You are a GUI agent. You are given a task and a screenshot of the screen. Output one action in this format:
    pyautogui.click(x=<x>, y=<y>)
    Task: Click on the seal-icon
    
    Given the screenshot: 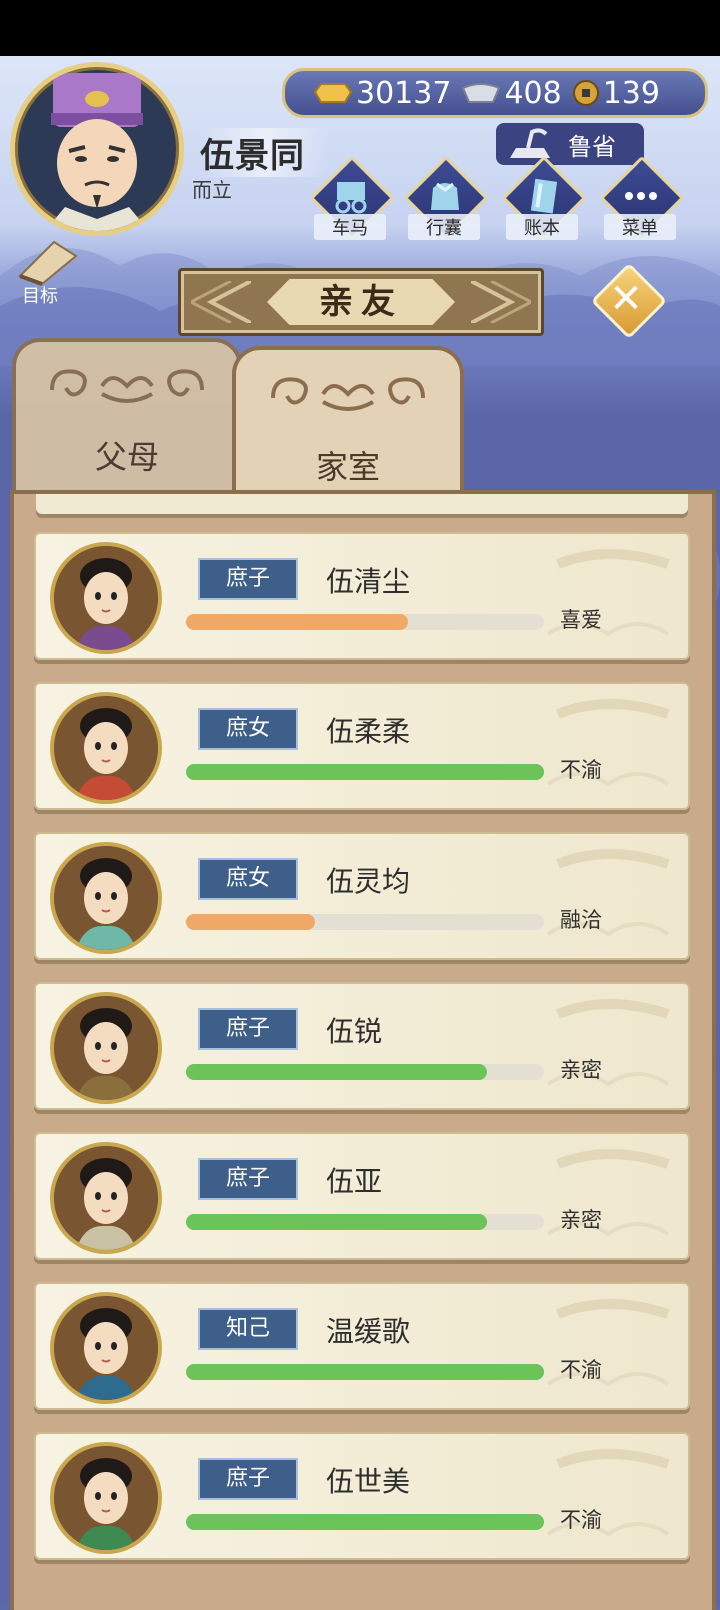 What is the action you would take?
    pyautogui.click(x=530, y=143)
    